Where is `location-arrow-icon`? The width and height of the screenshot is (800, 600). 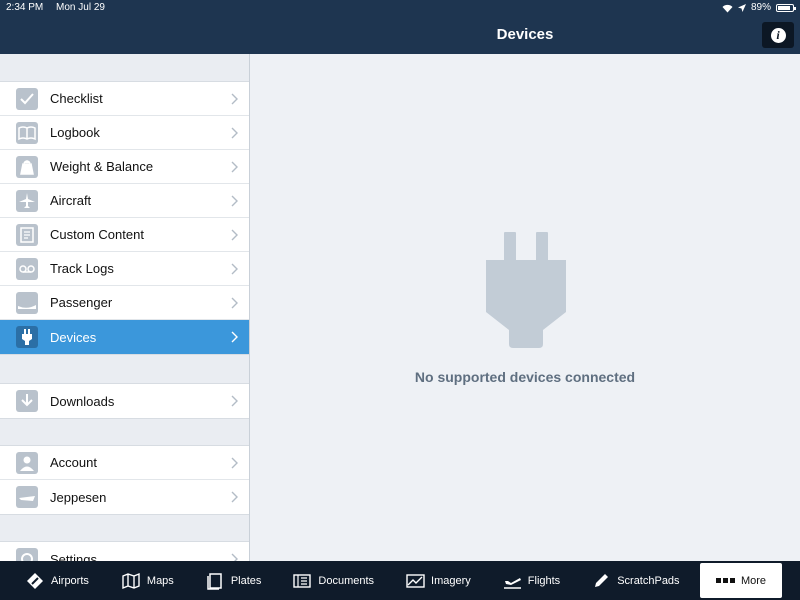
location-arrow-icon is located at coordinates (741, 8).